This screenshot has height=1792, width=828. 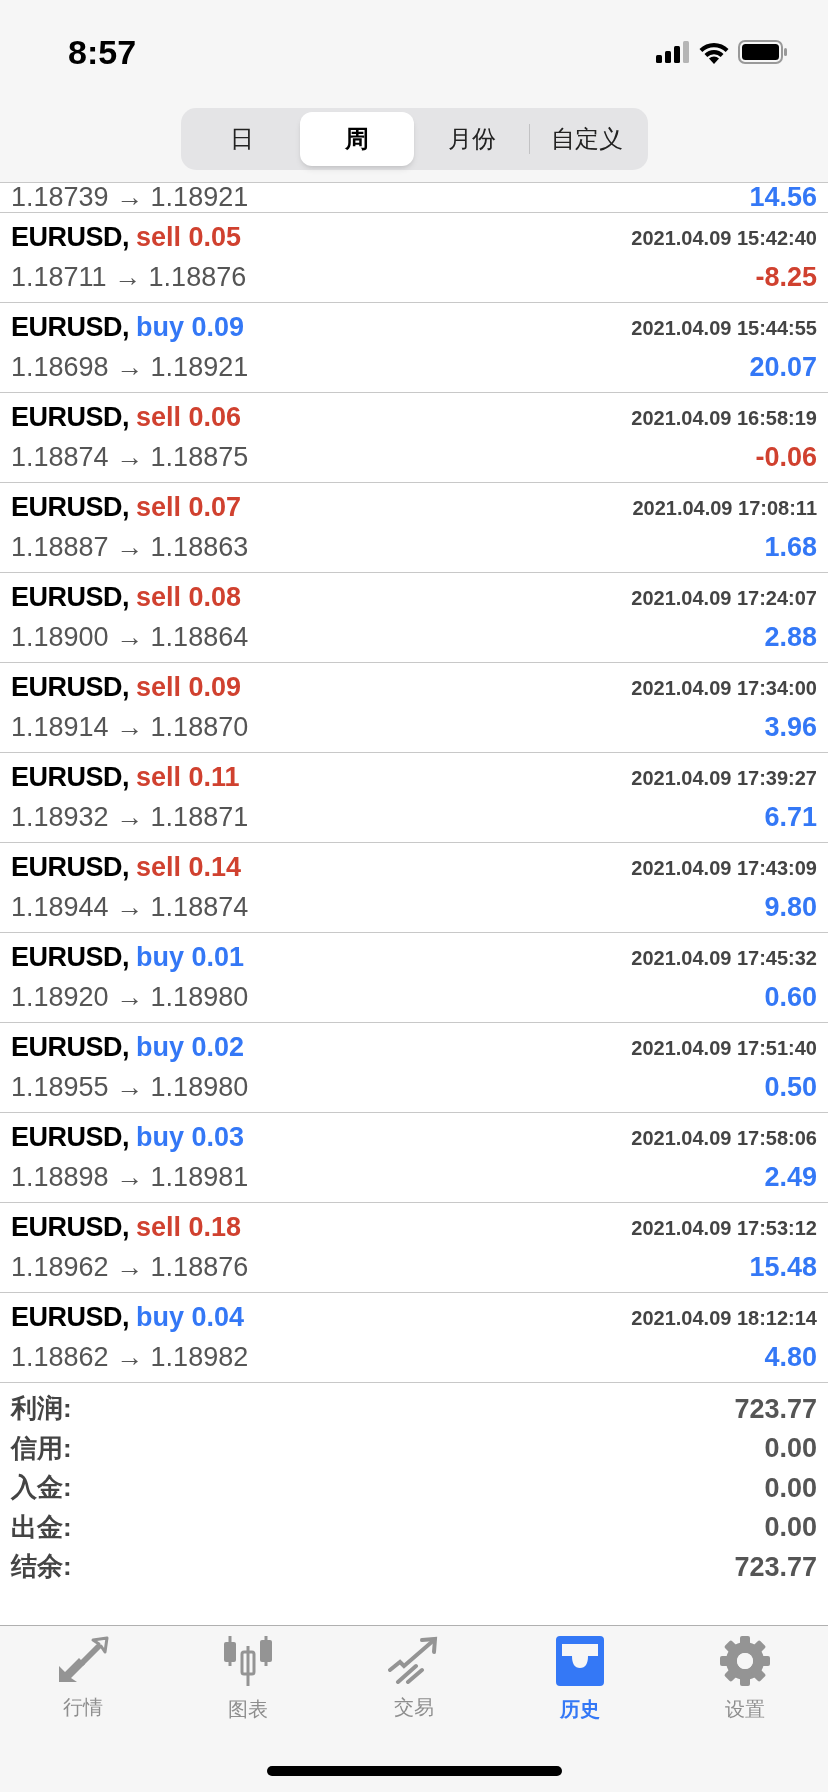 I want to click on candlestick-icon, so click(x=248, y=1661).